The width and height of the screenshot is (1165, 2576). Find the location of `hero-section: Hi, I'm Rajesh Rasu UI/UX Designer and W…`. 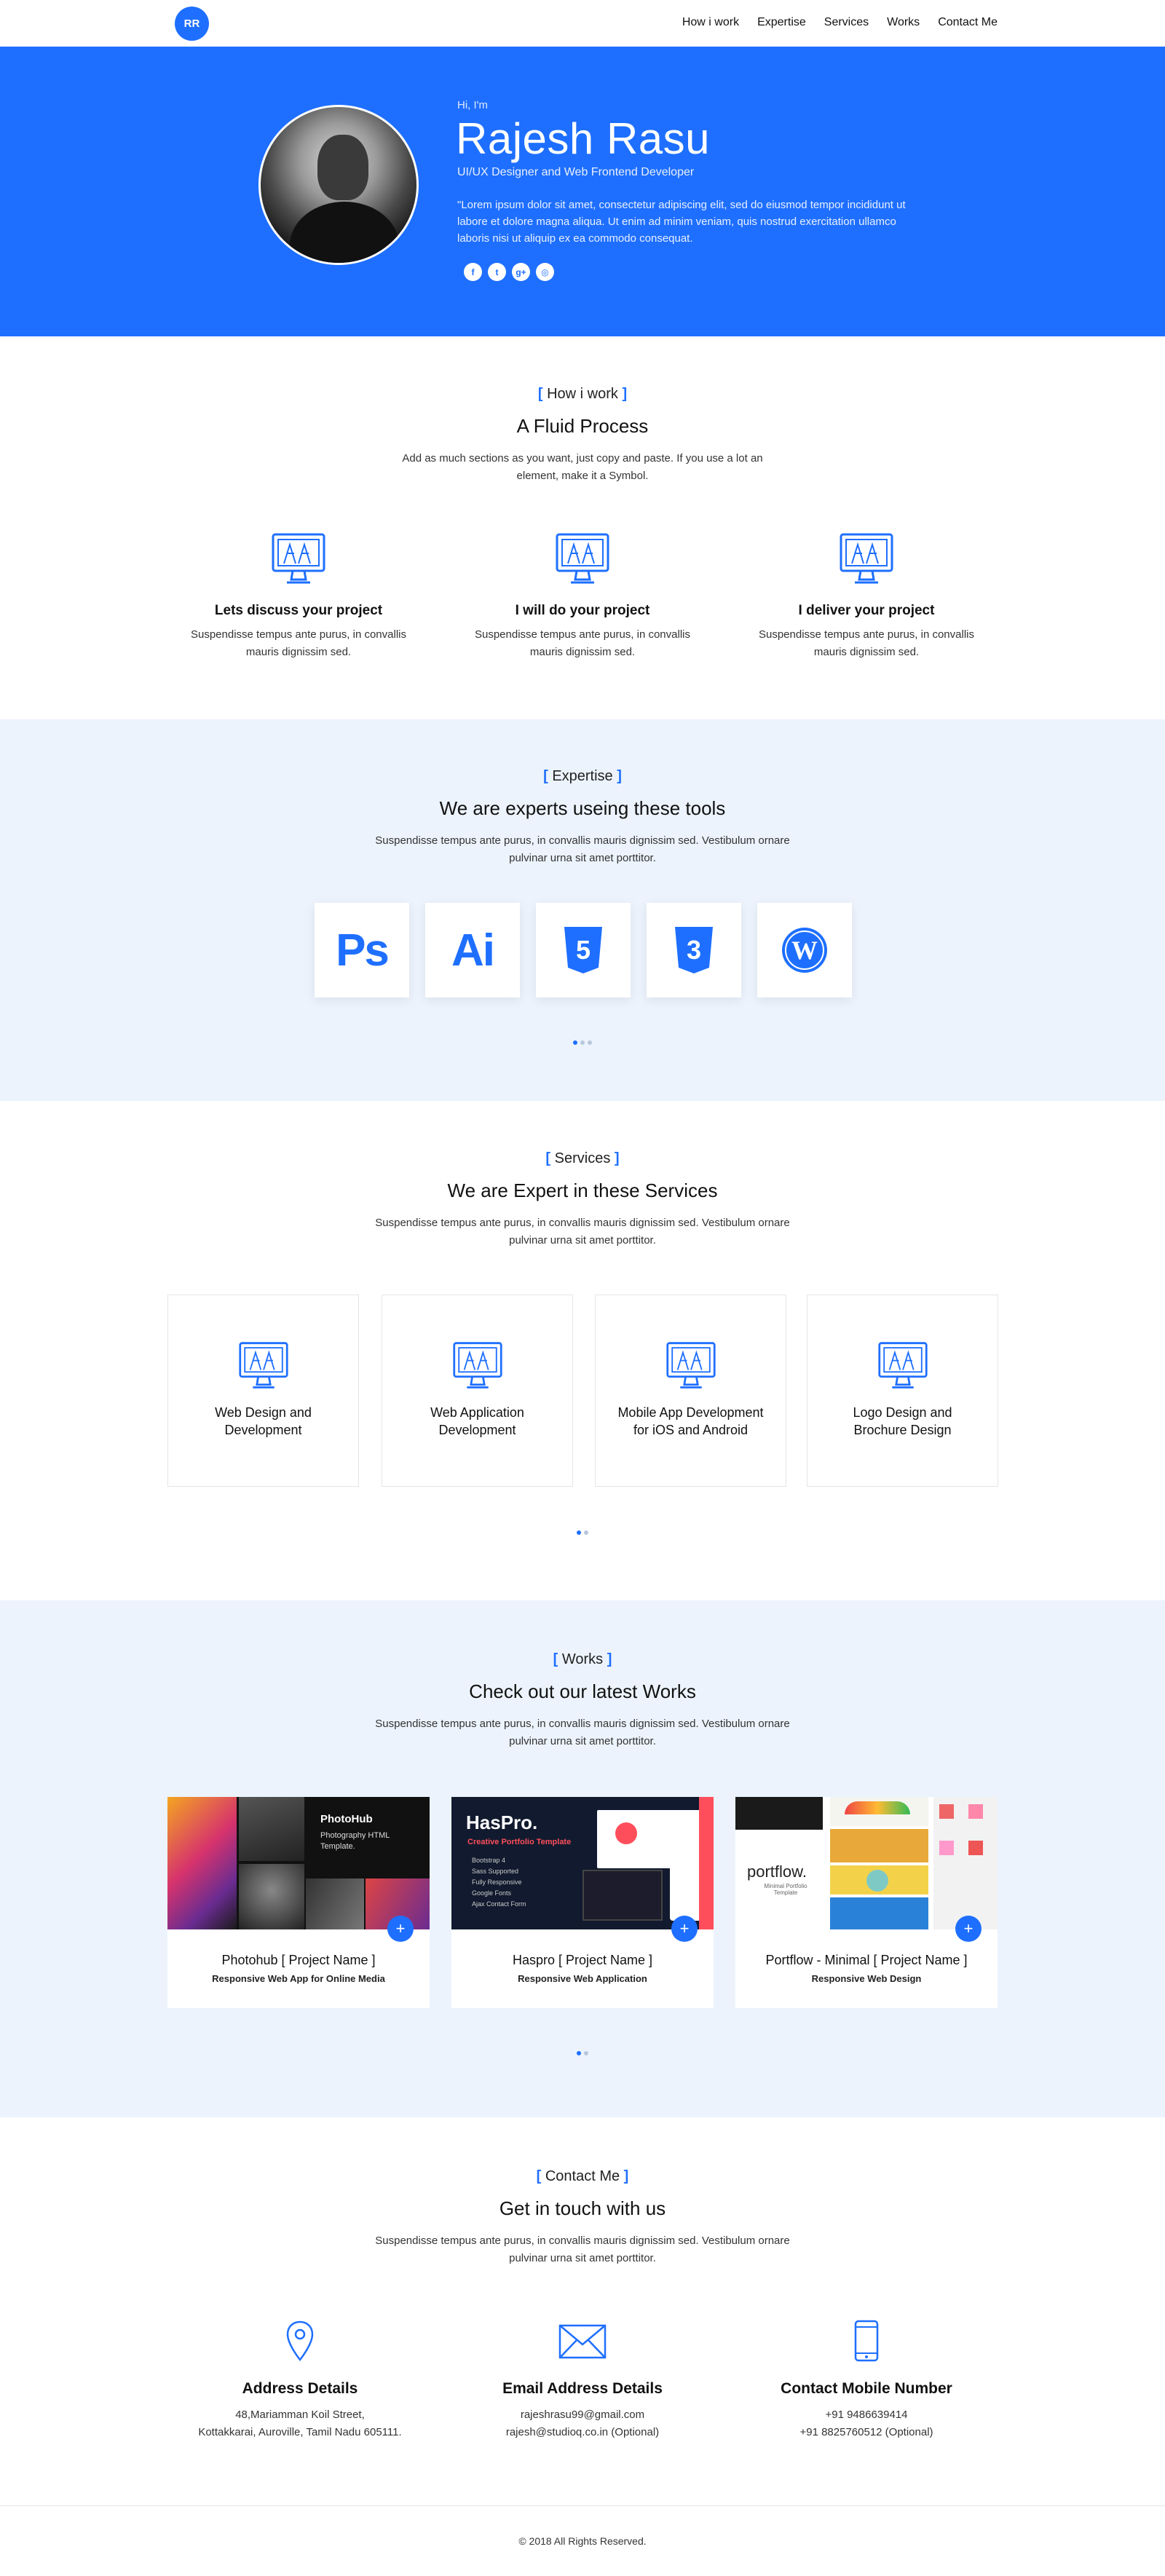

hero-section: Hi, I'm Rajesh Rasu UI/UX Designer and W… is located at coordinates (582, 191).